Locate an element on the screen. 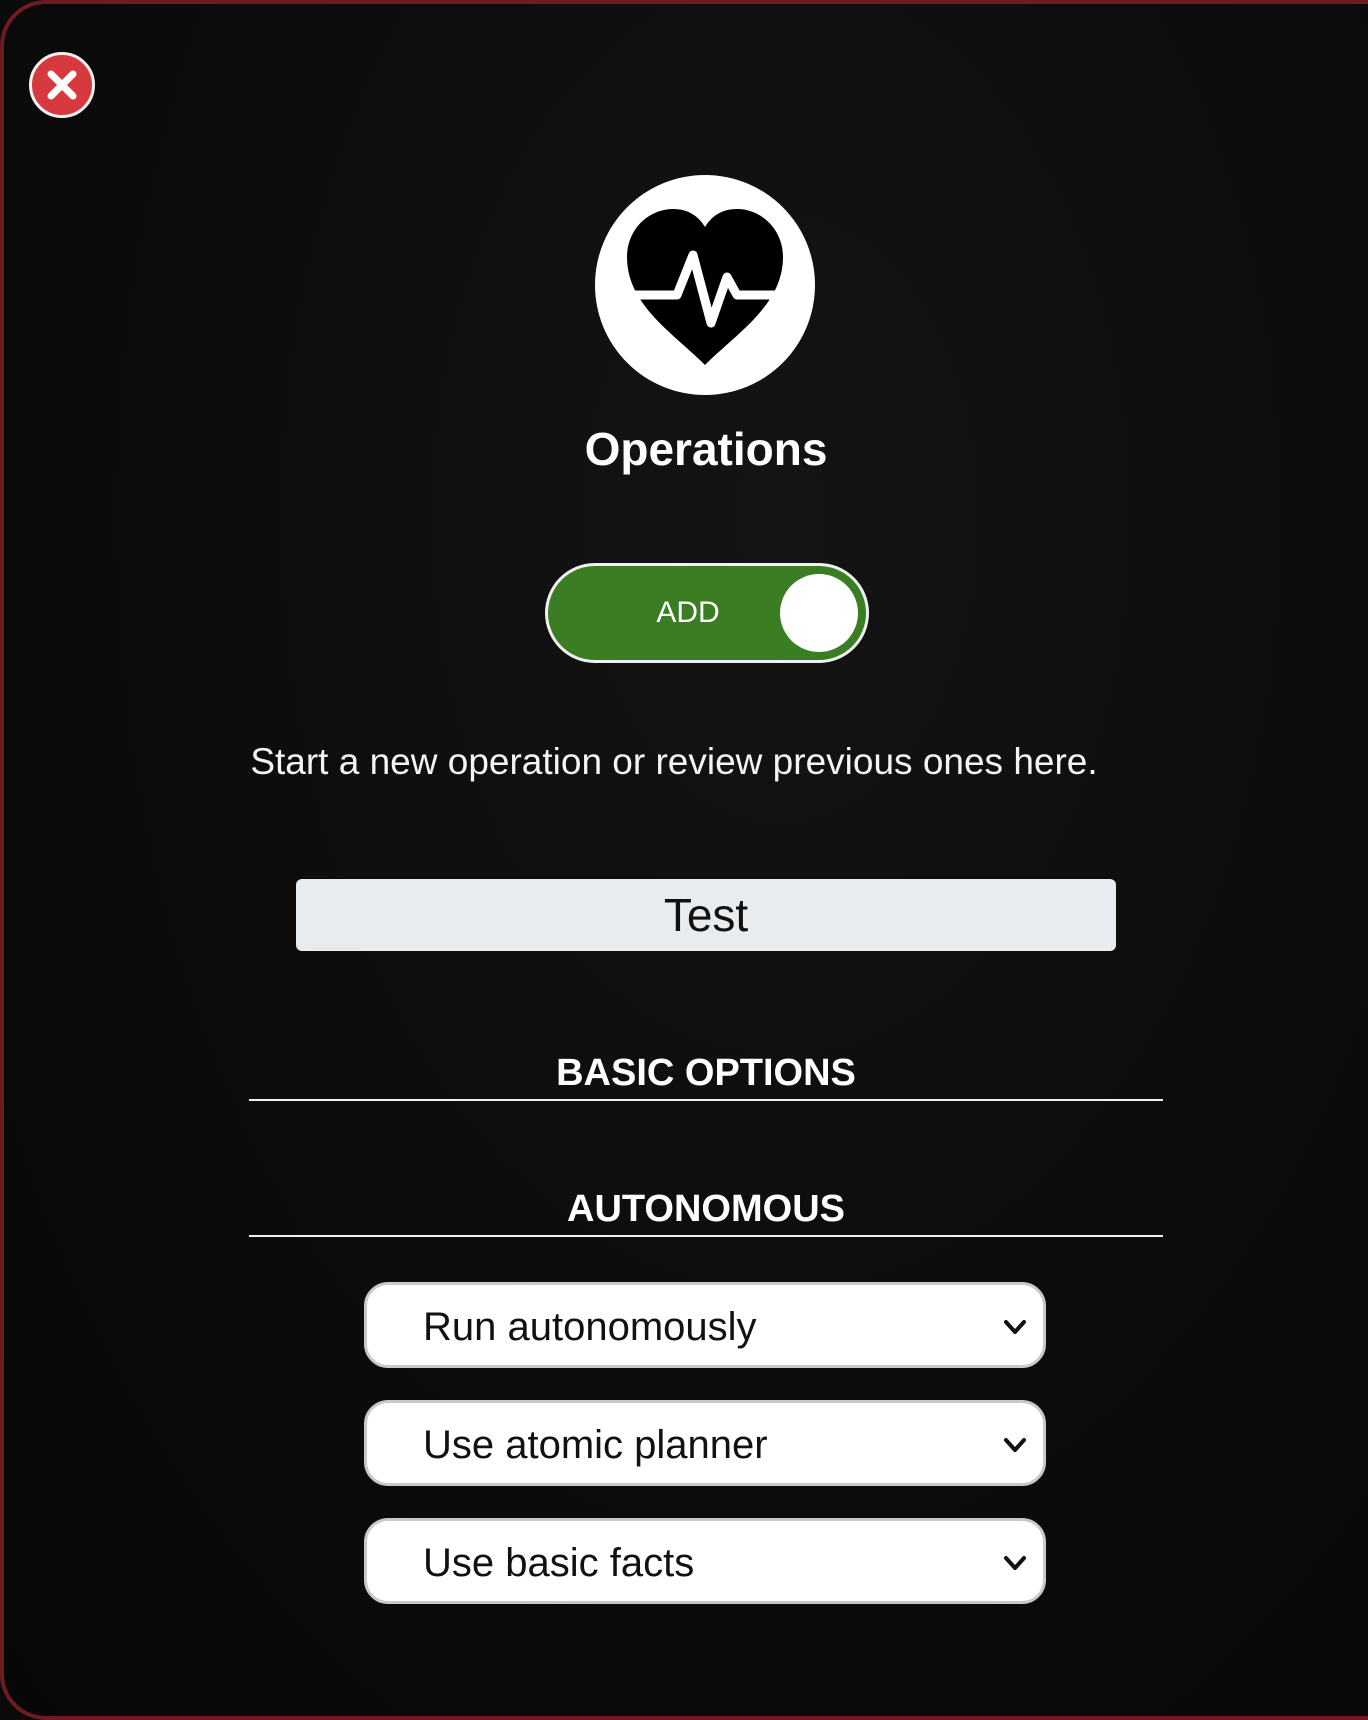  close-icon is located at coordinates (62, 85).